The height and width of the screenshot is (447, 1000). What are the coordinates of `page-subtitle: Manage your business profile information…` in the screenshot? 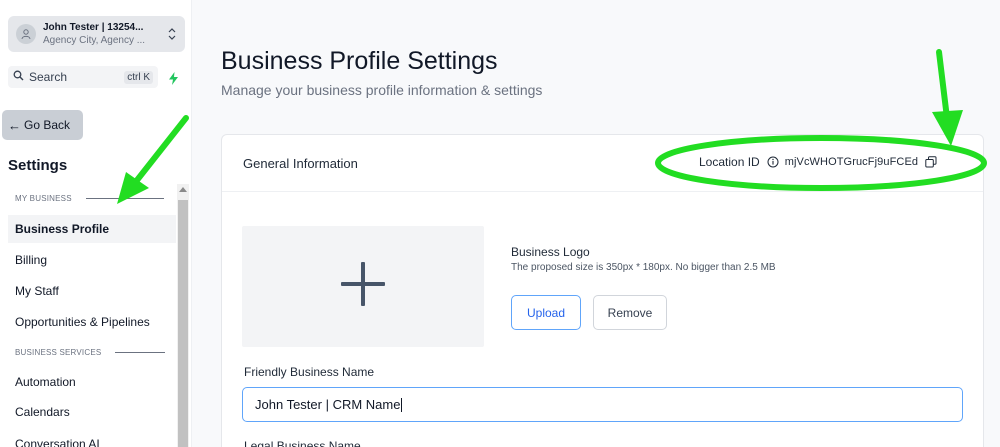 It's located at (382, 90).